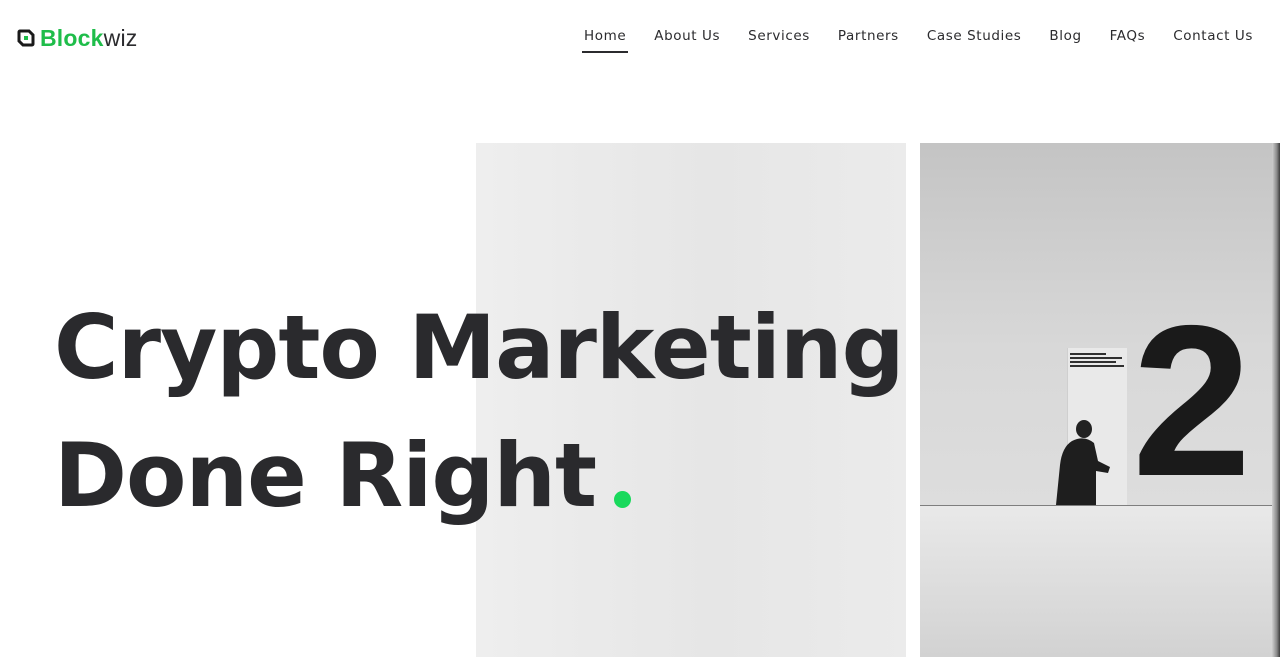  Describe the element at coordinates (325, 475) in the screenshot. I see `headline-line-2-text: Done Right` at that location.